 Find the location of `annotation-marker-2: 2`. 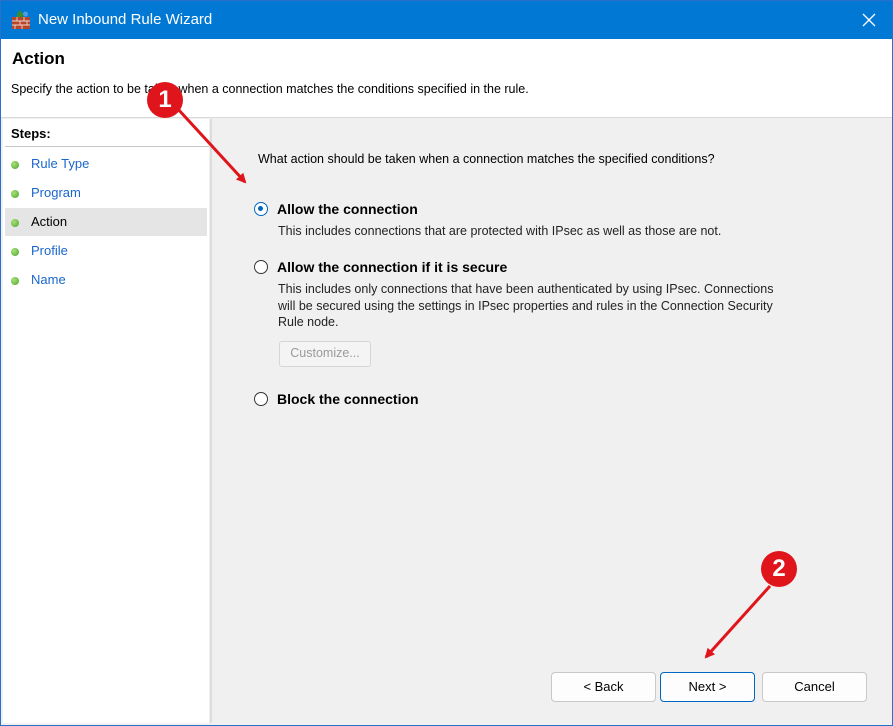

annotation-marker-2: 2 is located at coordinates (779, 569).